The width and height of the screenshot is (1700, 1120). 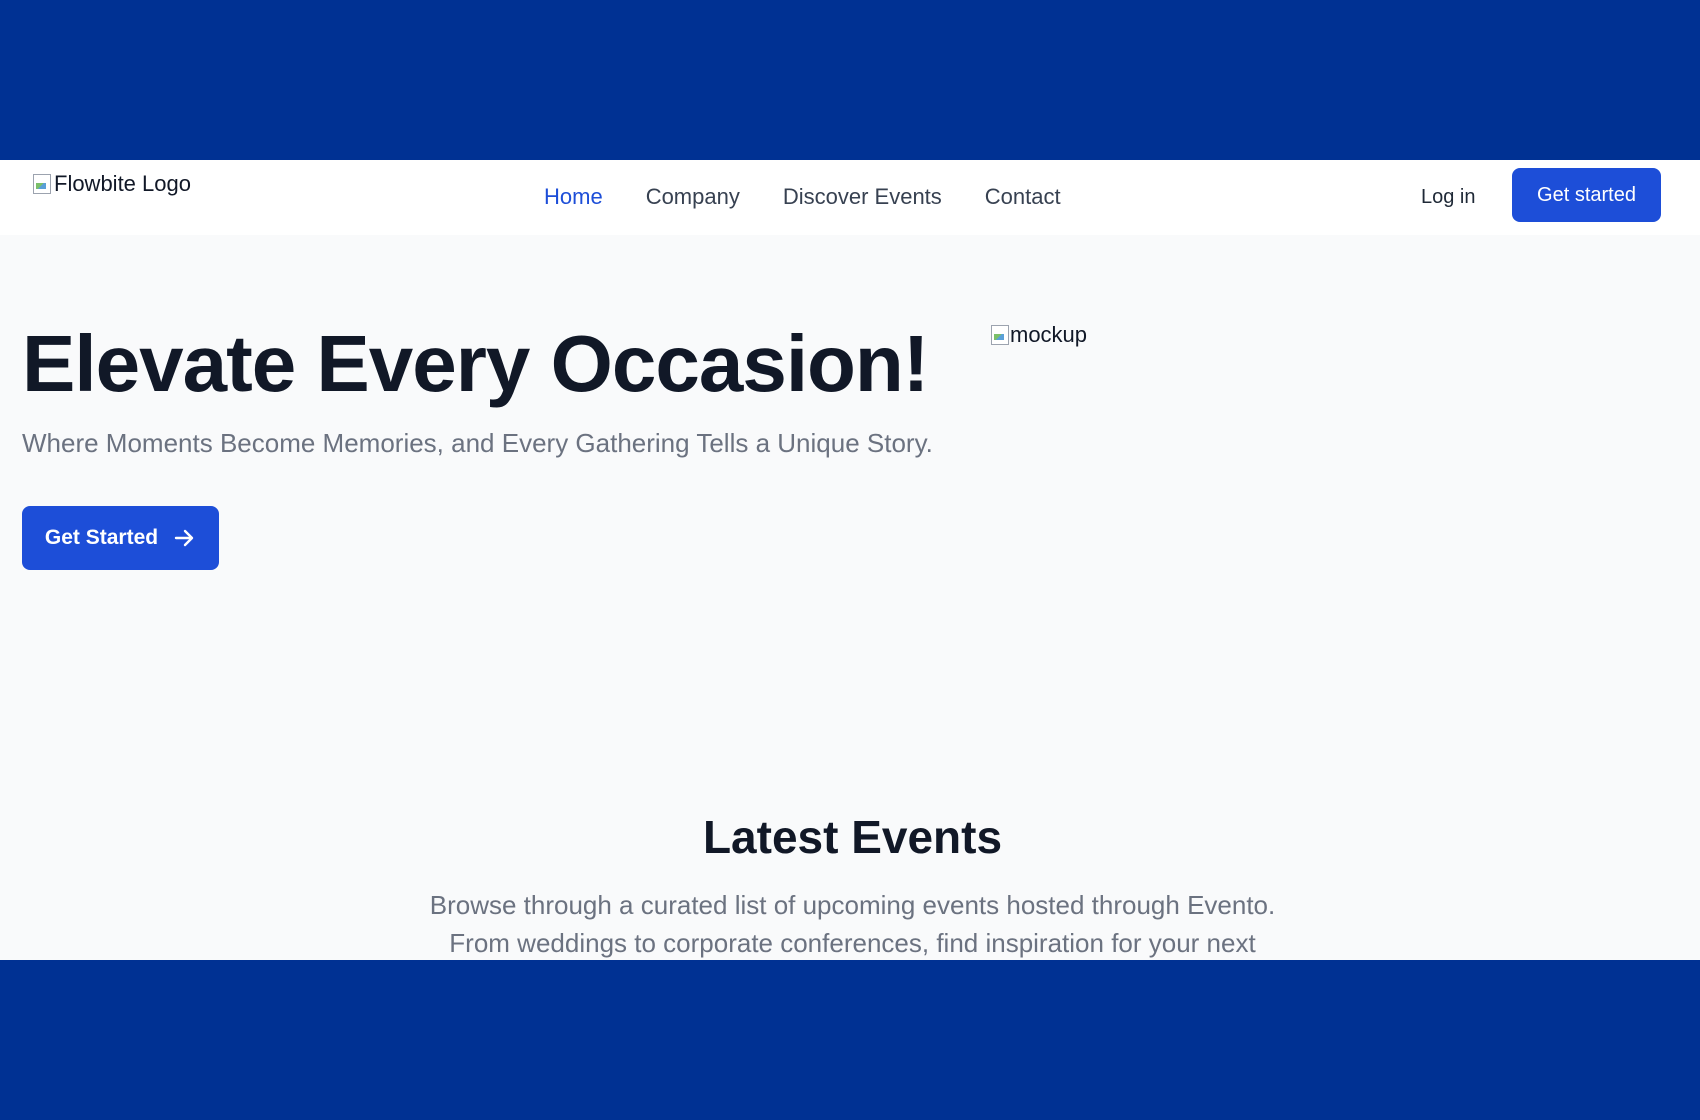 What do you see at coordinates (122, 183) in the screenshot?
I see `logo-alt-text: Flowbite Logo` at bounding box center [122, 183].